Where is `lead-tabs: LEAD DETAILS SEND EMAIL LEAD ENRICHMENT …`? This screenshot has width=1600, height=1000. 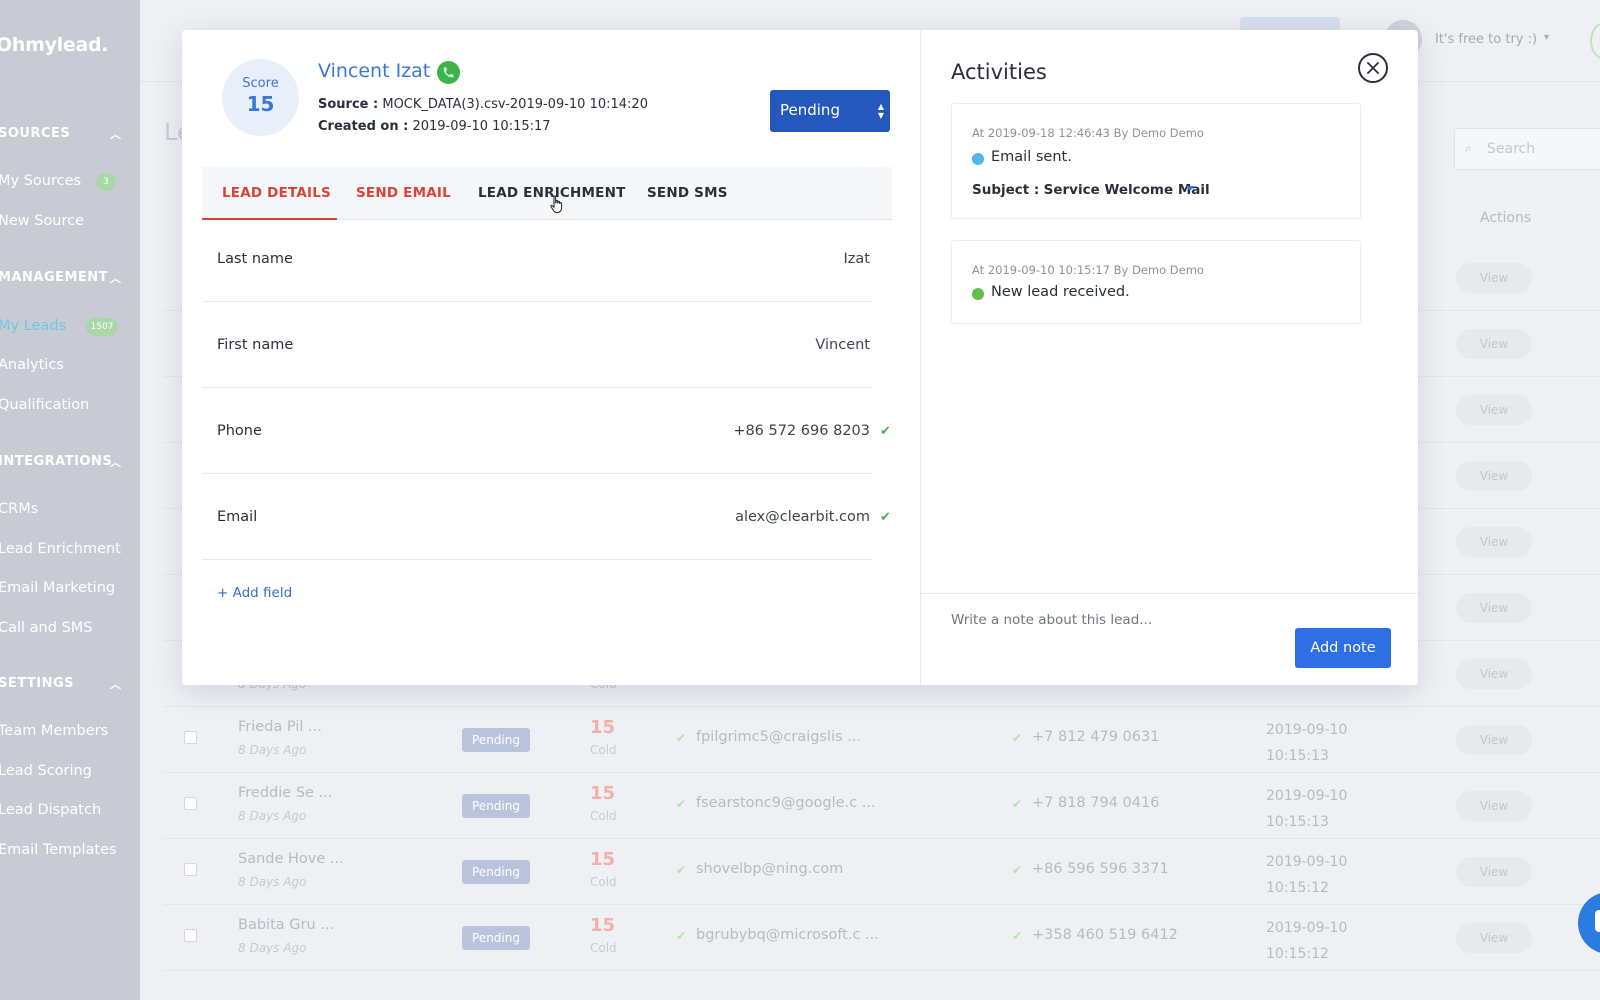 lead-tabs: LEAD DETAILS SEND EMAIL LEAD ENRICHMENT … is located at coordinates (547, 193).